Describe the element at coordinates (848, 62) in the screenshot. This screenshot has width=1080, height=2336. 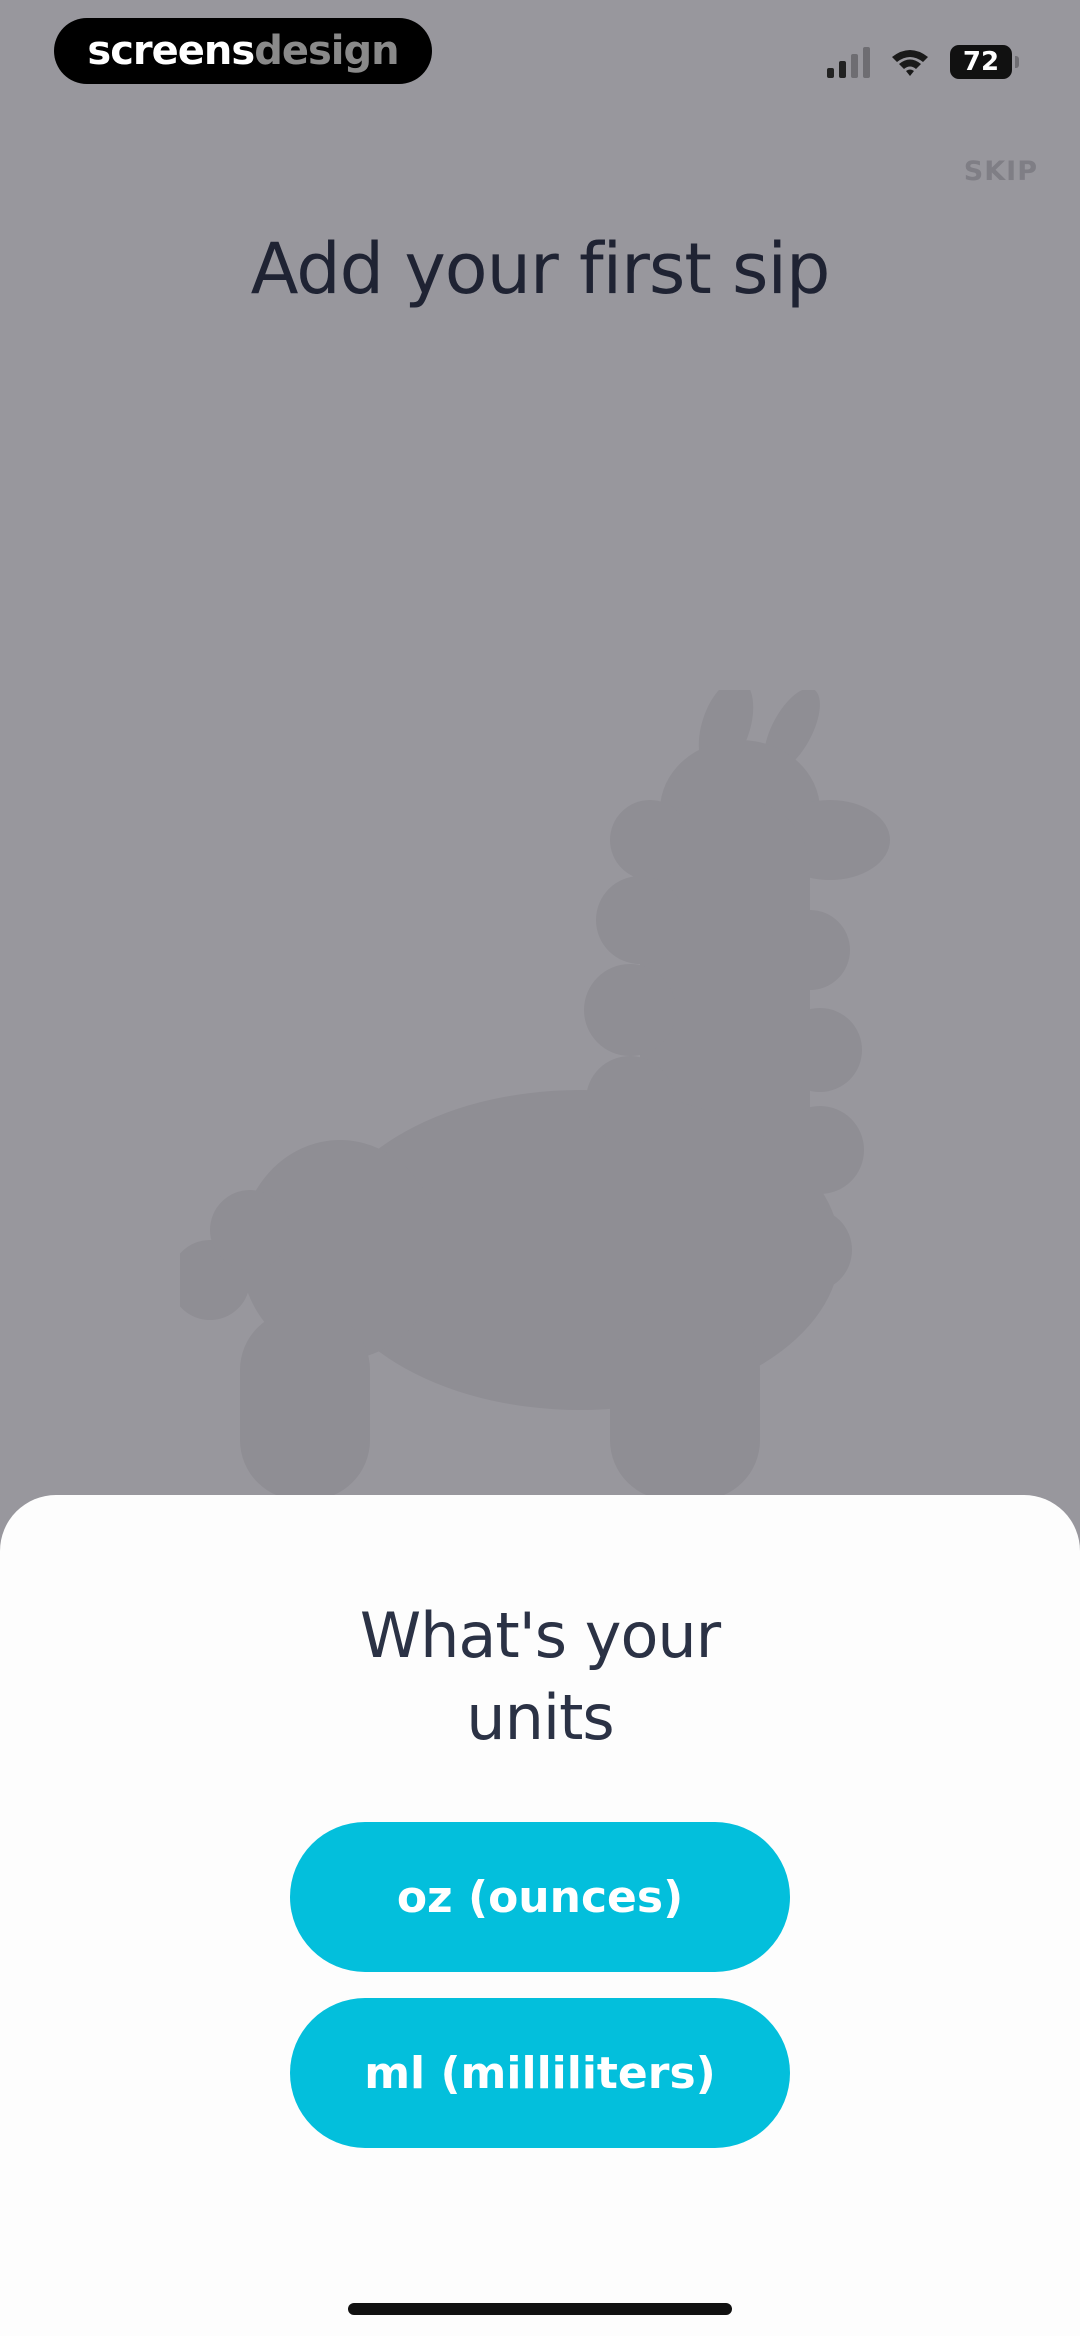
I see `signal-icon` at that location.